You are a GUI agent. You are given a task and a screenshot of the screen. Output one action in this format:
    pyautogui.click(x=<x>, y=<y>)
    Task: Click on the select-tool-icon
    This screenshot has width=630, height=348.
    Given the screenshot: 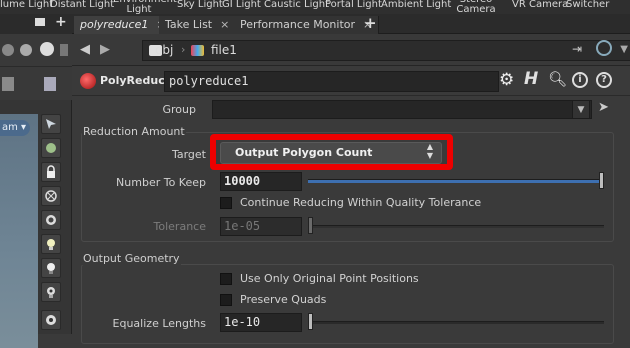 What is the action you would take?
    pyautogui.click(x=51, y=124)
    